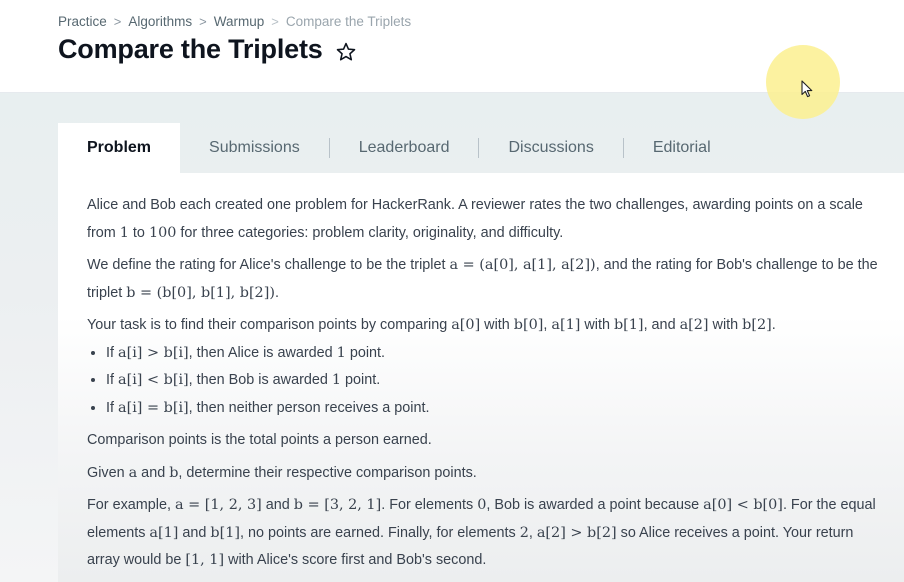 This screenshot has height=582, width=904. Describe the element at coordinates (482, 505) in the screenshot. I see `math: 0` at that location.